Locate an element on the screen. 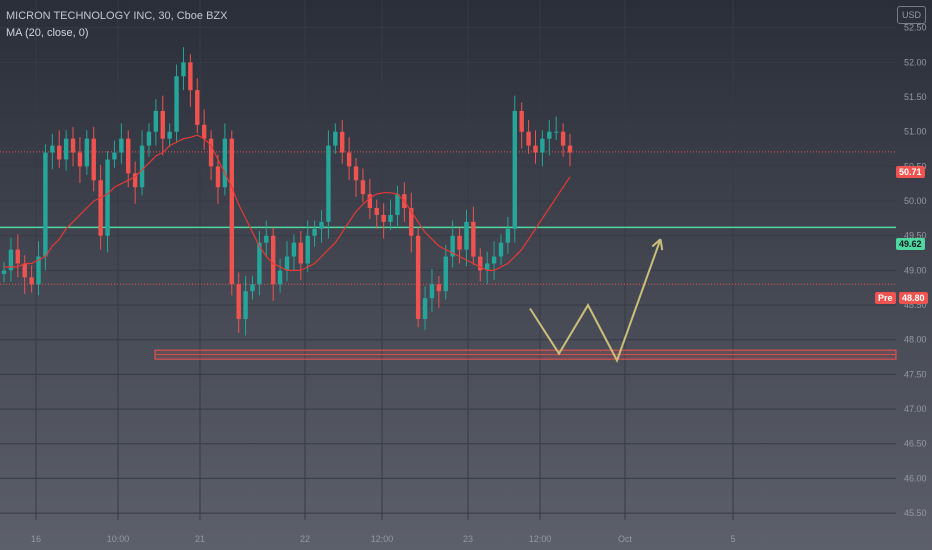 Image resolution: width=932 pixels, height=550 pixels. price-tick-label: 52.50 is located at coordinates (915, 28).